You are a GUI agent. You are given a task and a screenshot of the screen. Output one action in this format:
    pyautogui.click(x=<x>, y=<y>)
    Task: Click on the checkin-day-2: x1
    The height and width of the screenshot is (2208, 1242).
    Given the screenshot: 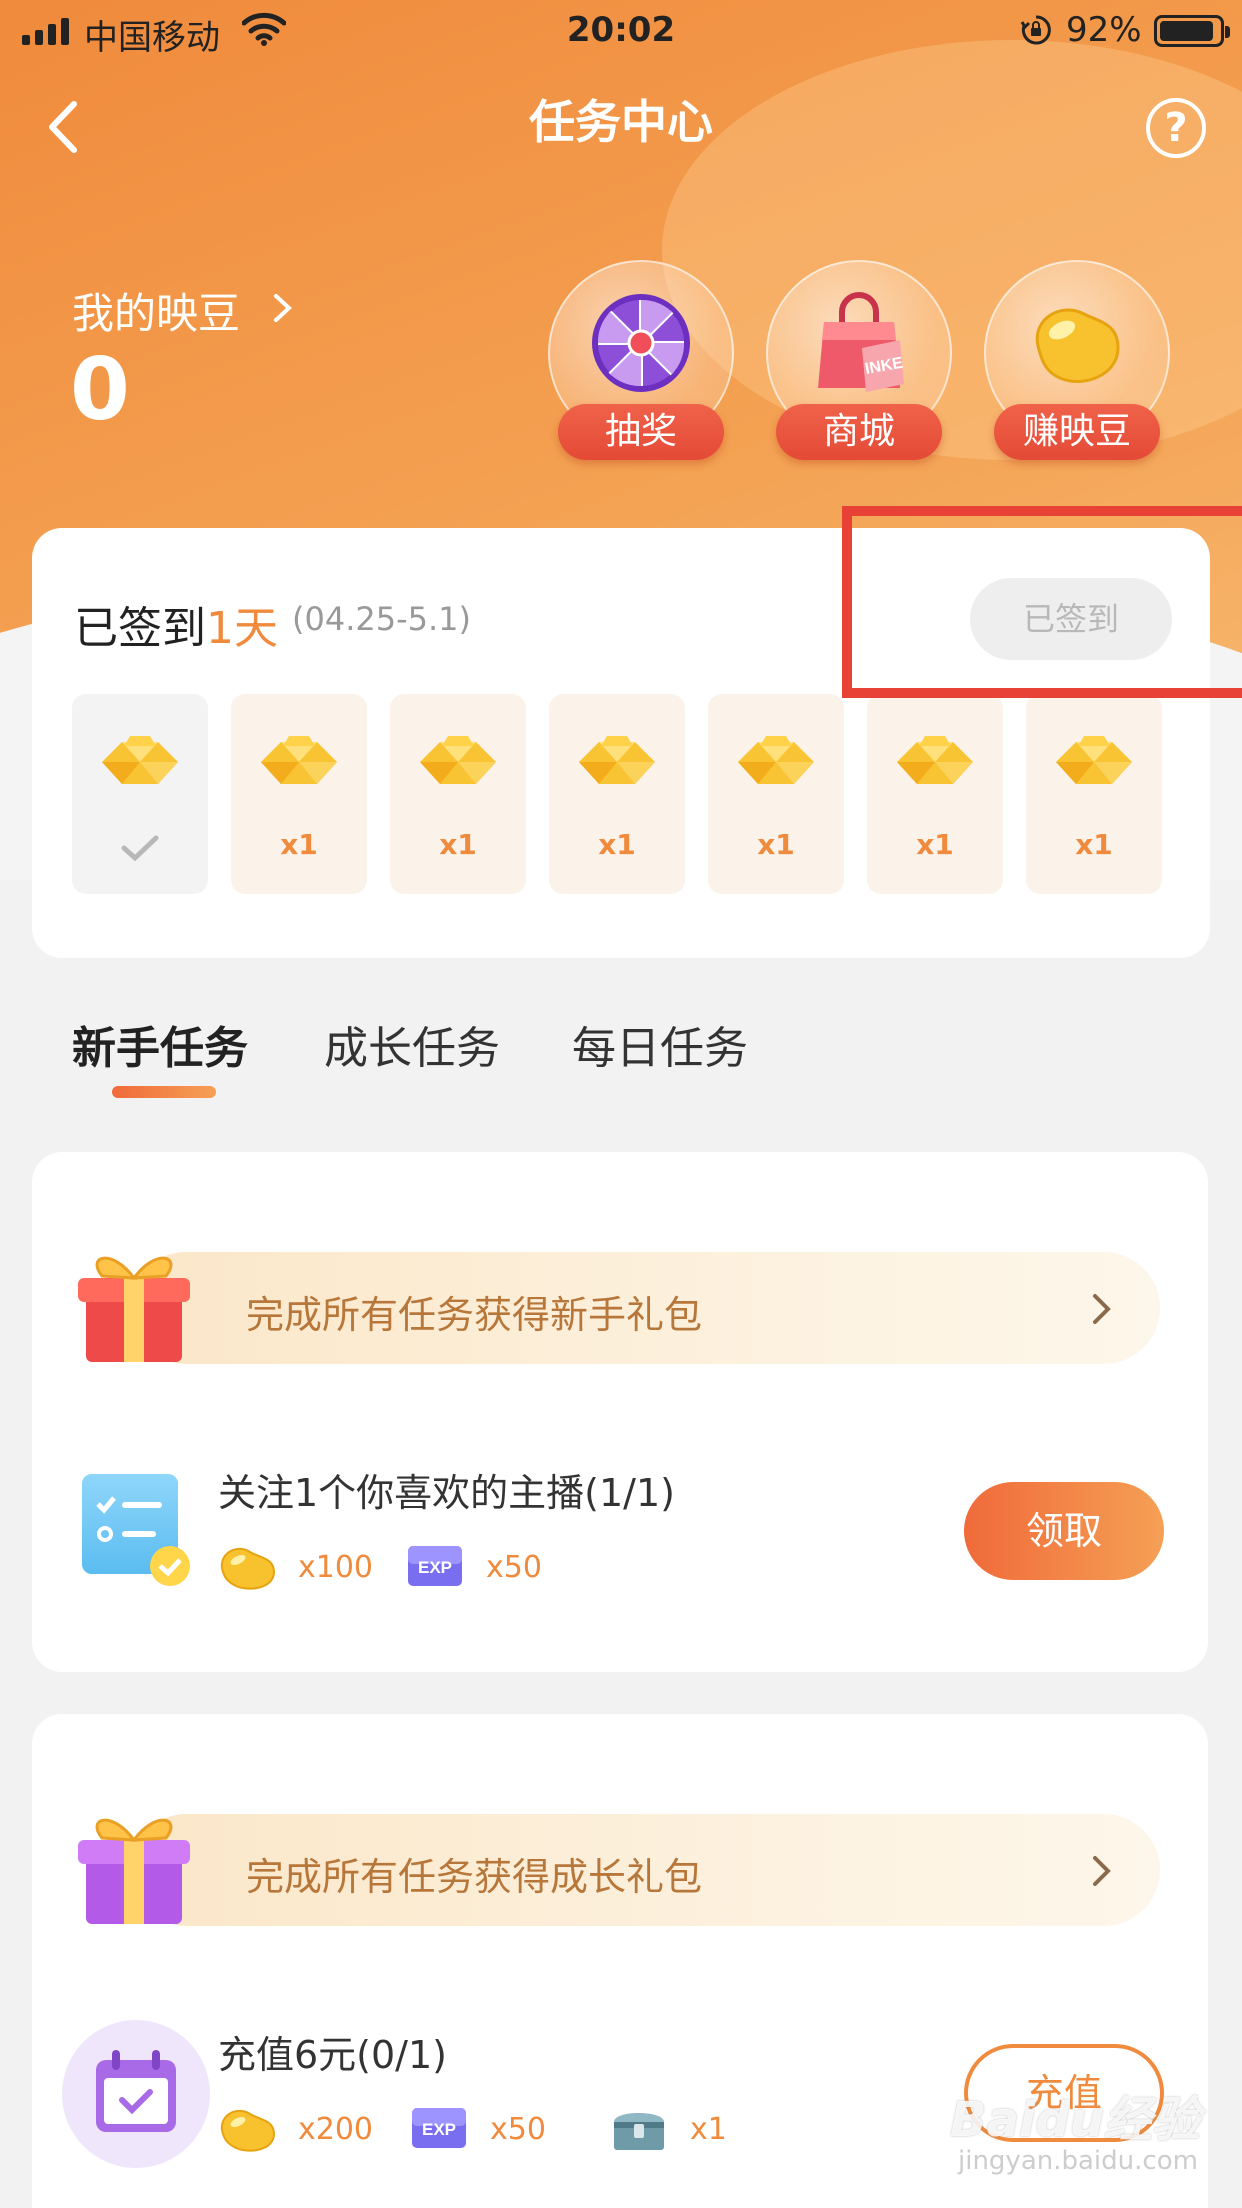 What is the action you would take?
    pyautogui.click(x=299, y=794)
    